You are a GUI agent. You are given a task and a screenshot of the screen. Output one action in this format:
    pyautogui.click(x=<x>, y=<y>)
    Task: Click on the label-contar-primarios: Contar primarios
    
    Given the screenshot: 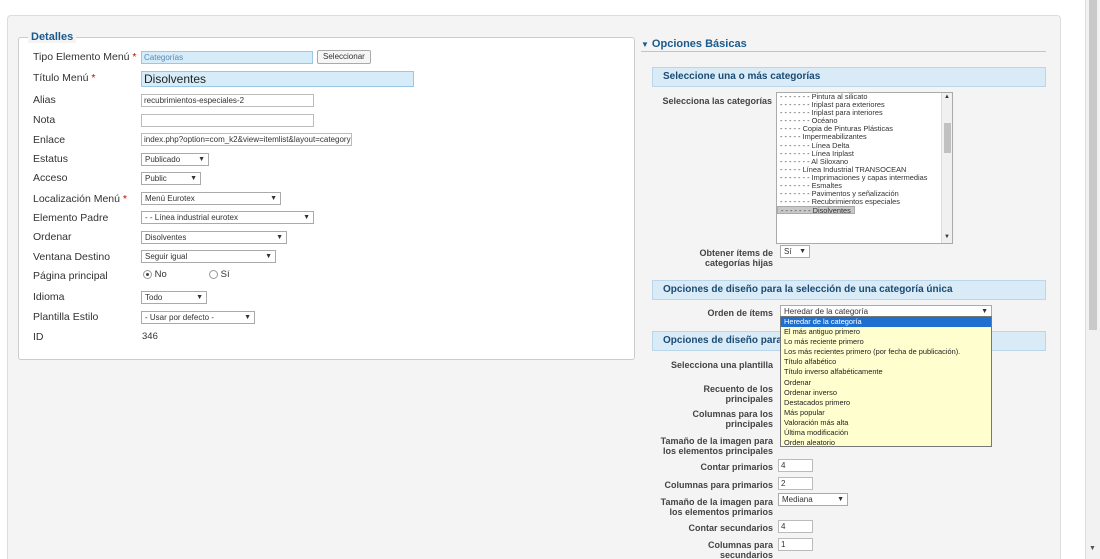 What is the action you would take?
    pyautogui.click(x=736, y=467)
    